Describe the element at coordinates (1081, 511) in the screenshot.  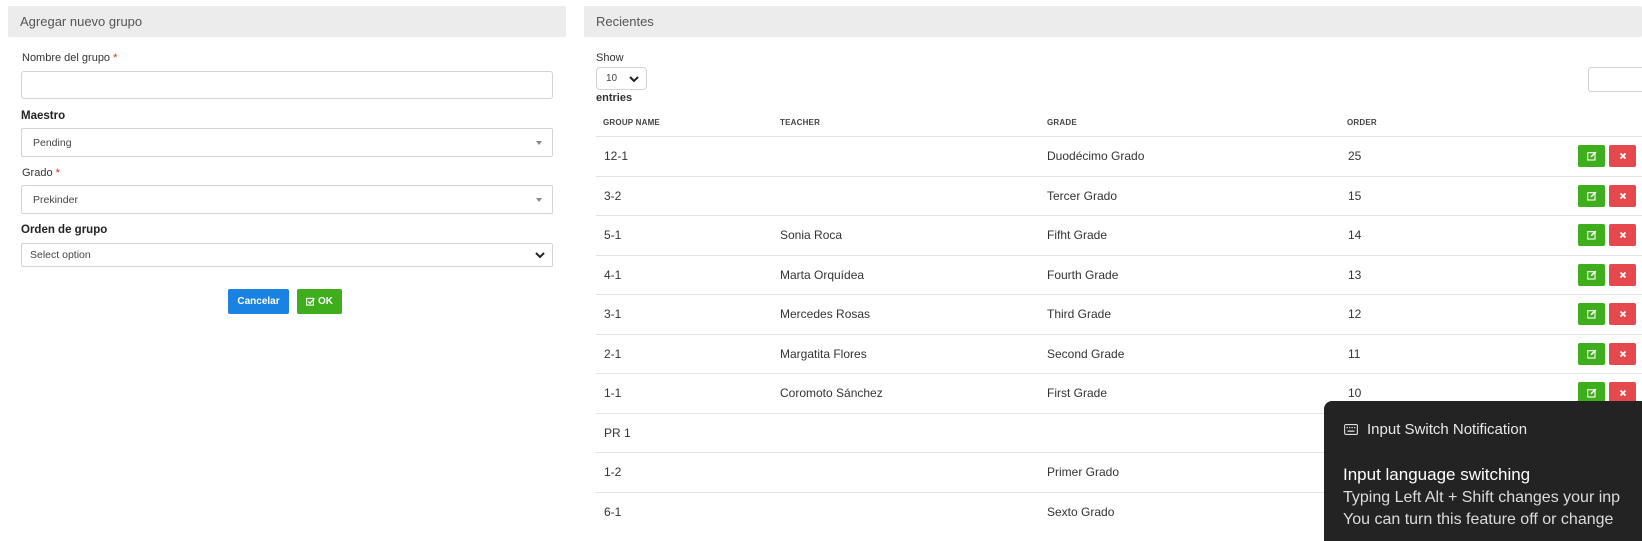
I see `cell-grade: Sexto Grado` at that location.